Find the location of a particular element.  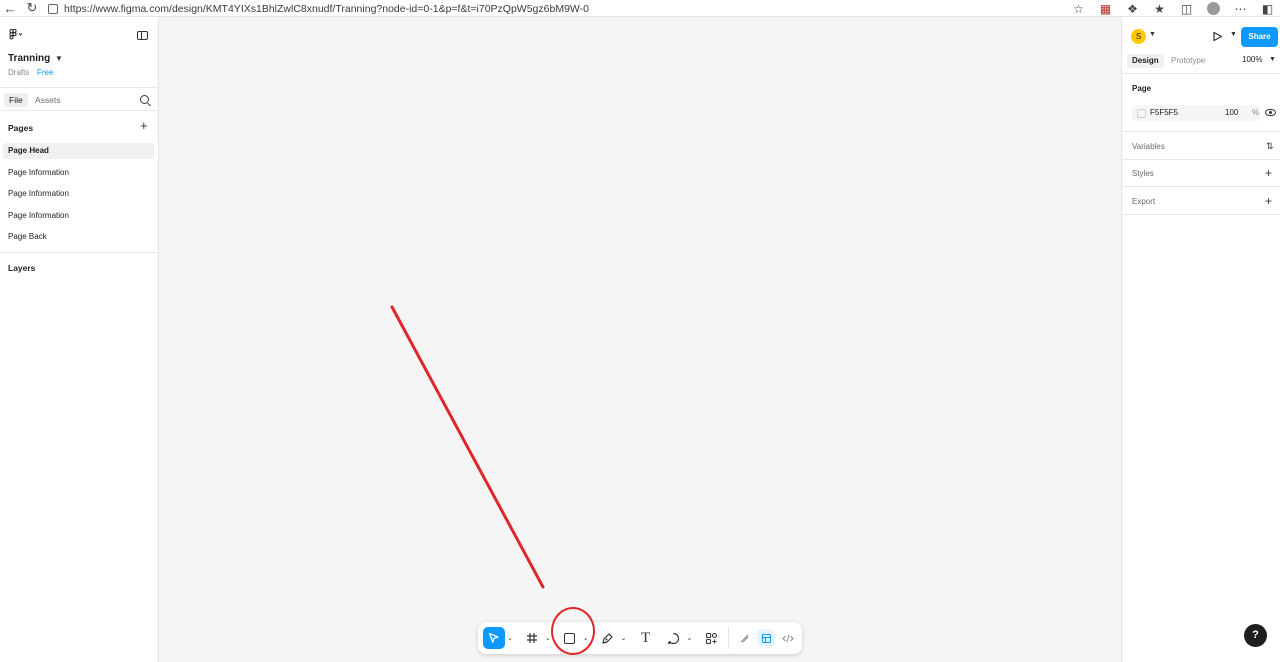

comment-bubble-icon is located at coordinates (673, 638).